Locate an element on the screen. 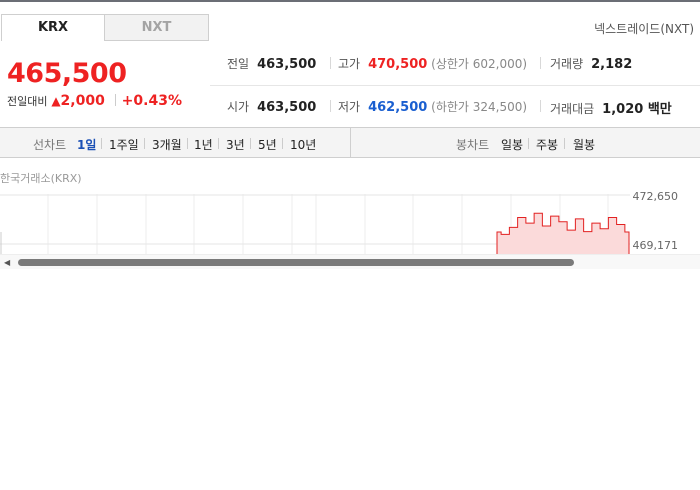 The image size is (700, 490). candle-weekly: 주봉 is located at coordinates (547, 144).